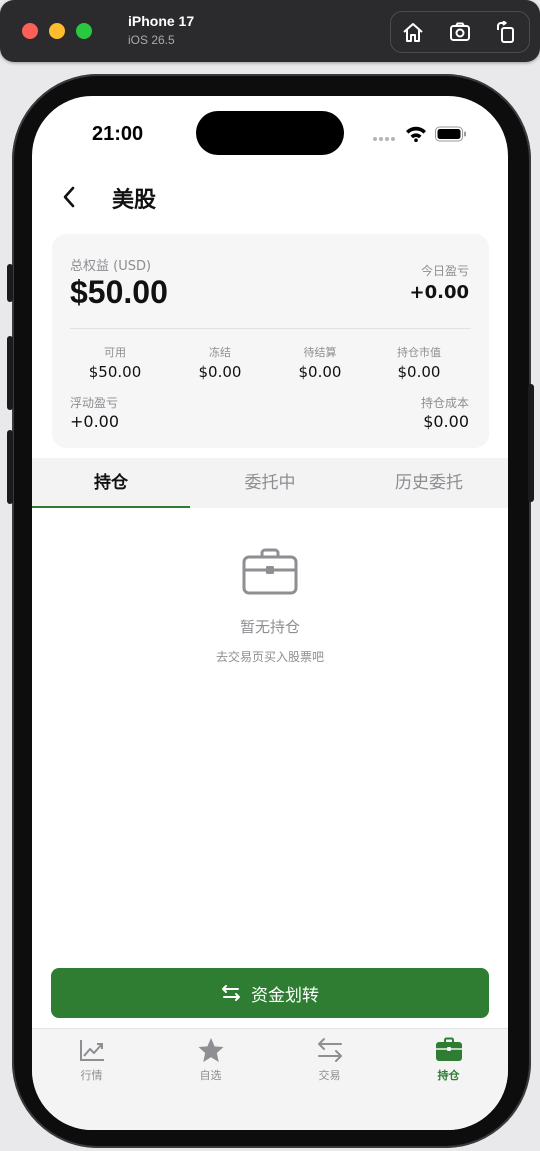 The image size is (540, 1151). Describe the element at coordinates (57, 31) in the screenshot. I see `minimize-window-button` at that location.